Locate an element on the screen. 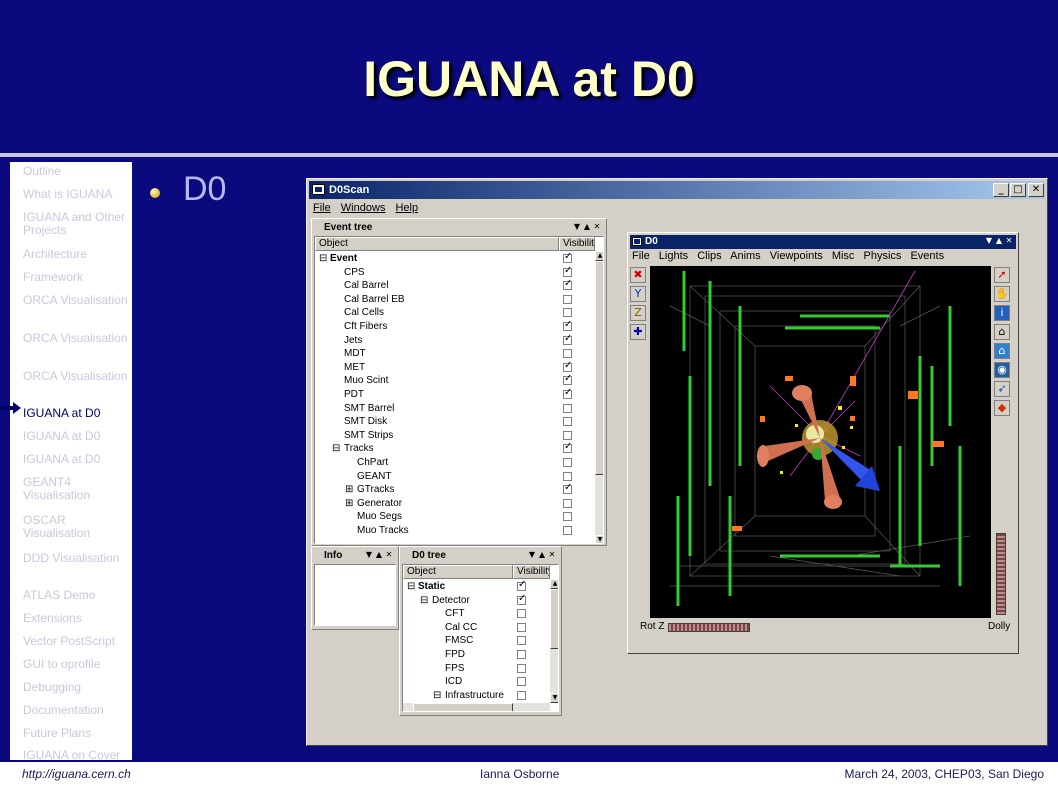 The height and width of the screenshot is (793, 1058). outline-item: Vector PostScript is located at coordinates (77, 641).